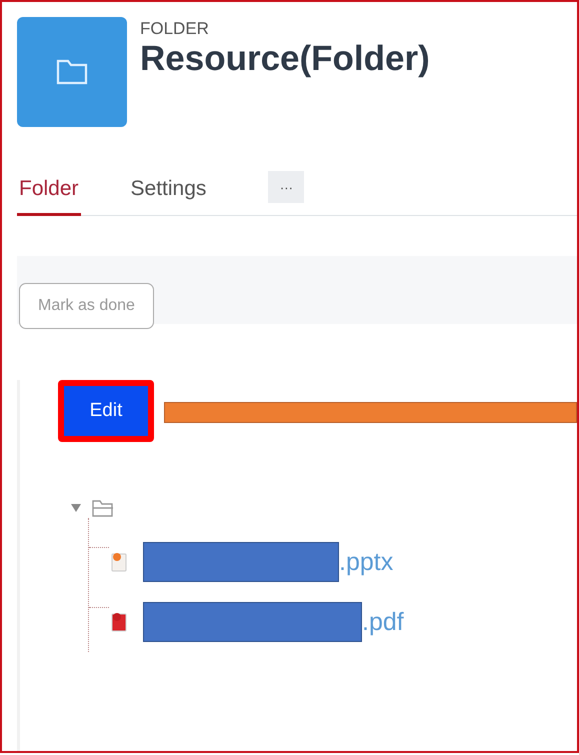 The image size is (579, 755). What do you see at coordinates (168, 191) in the screenshot?
I see `tab: Settings` at bounding box center [168, 191].